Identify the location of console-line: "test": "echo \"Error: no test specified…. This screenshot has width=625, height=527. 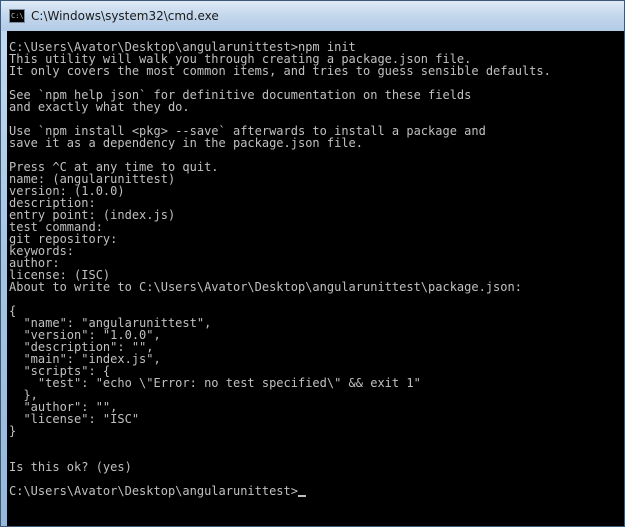
(215, 383).